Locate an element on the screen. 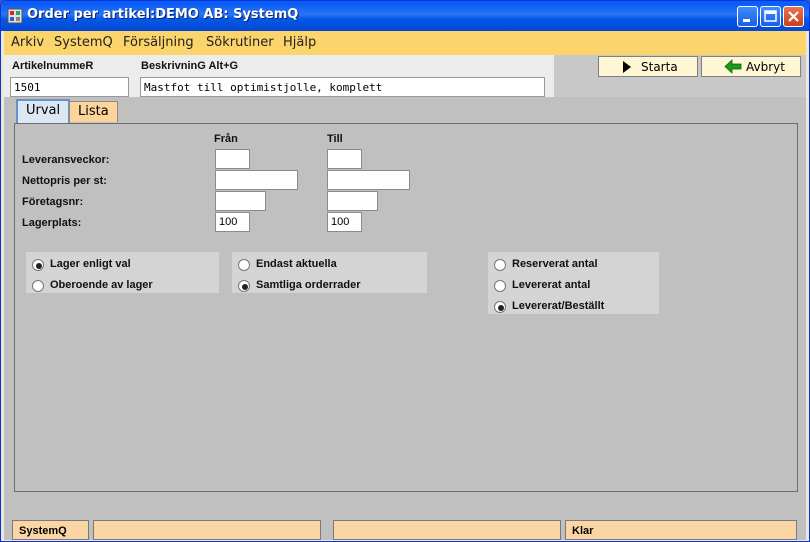  systemq-app-icon is located at coordinates (15, 16).